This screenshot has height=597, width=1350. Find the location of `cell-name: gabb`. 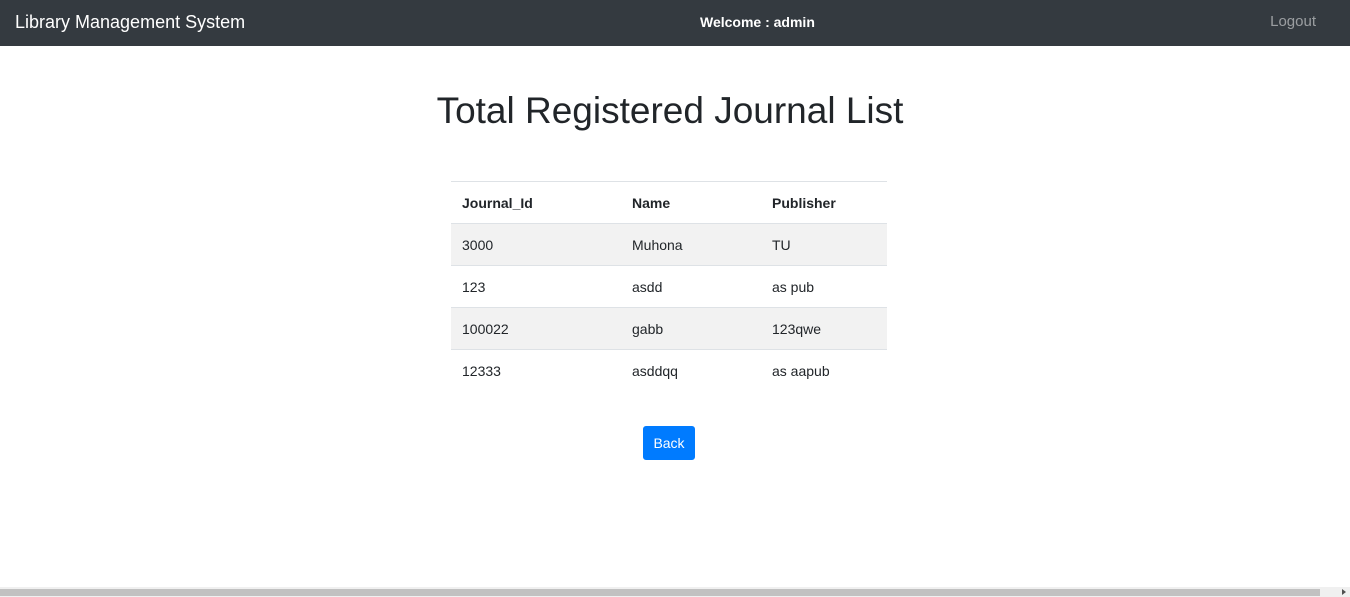

cell-name: gabb is located at coordinates (691, 328).